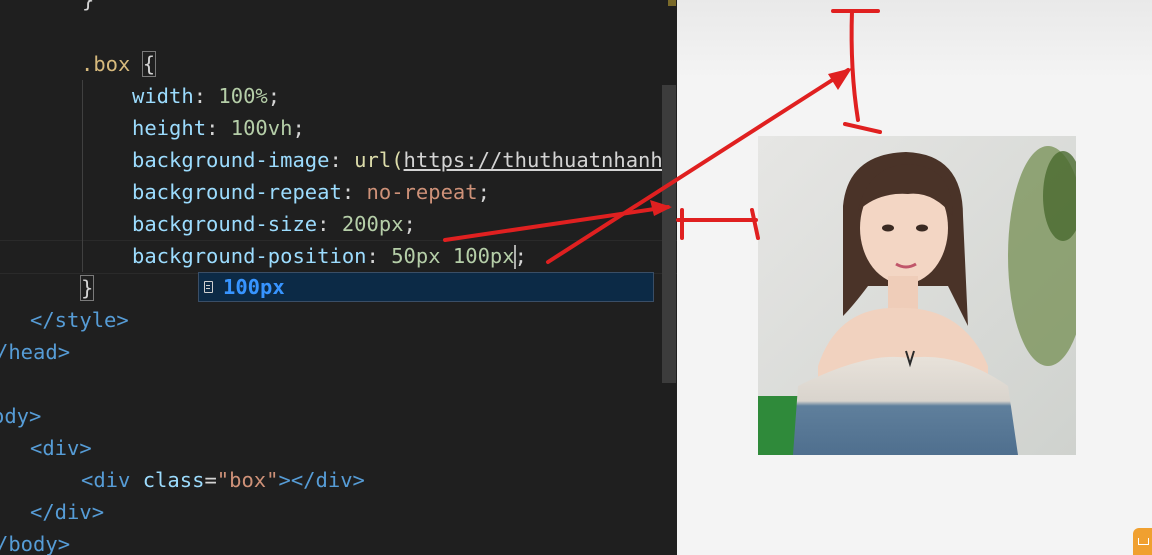 The image size is (1152, 555). What do you see at coordinates (311, 192) in the screenshot?
I see `code-line-background-repeat: background-repeat: no-repeat;` at bounding box center [311, 192].